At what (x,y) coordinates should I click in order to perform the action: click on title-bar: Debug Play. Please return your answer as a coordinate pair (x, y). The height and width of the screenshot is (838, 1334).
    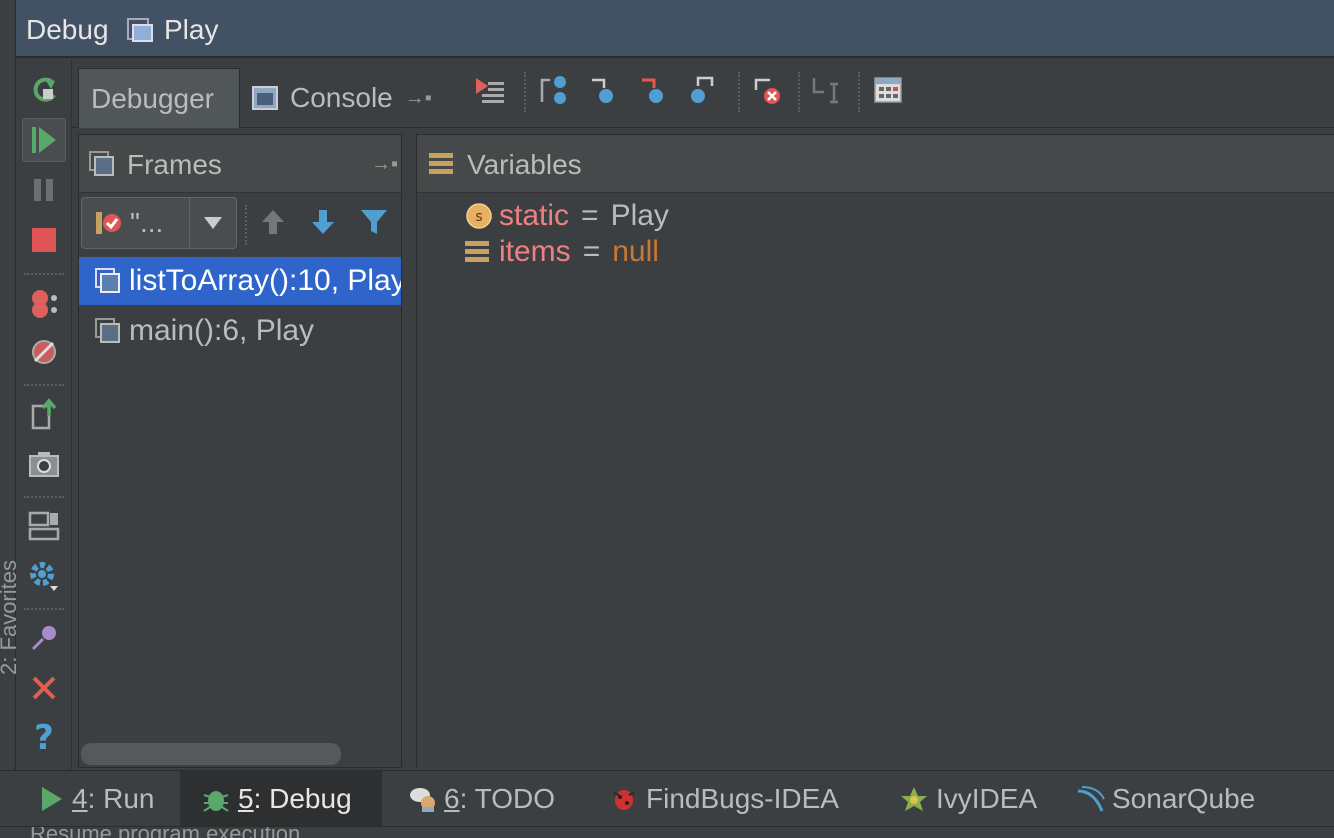
    Looking at the image, I should click on (667, 29).